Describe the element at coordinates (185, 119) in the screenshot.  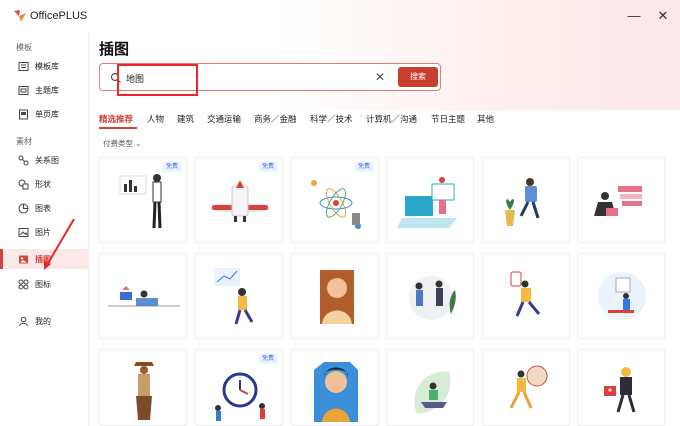
I see `tab-architecture: 建筑` at that location.